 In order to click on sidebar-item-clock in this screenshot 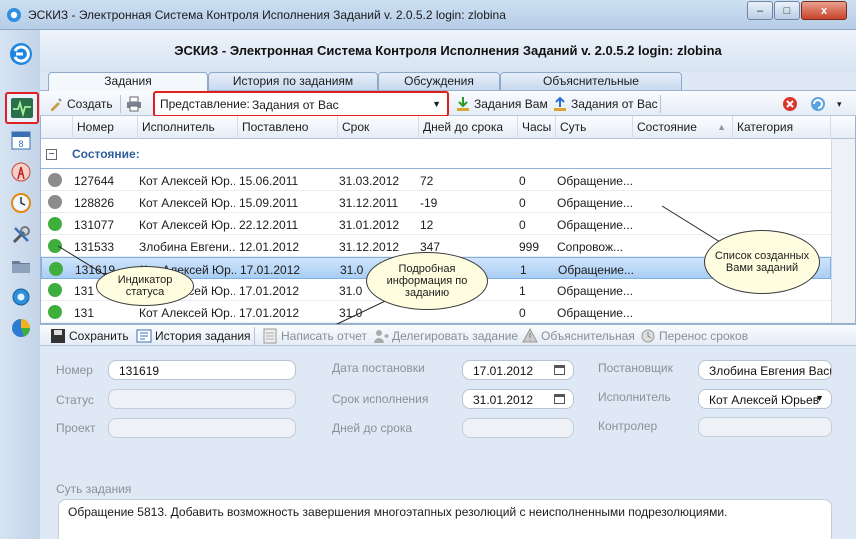, I will do `click(21, 203)`.